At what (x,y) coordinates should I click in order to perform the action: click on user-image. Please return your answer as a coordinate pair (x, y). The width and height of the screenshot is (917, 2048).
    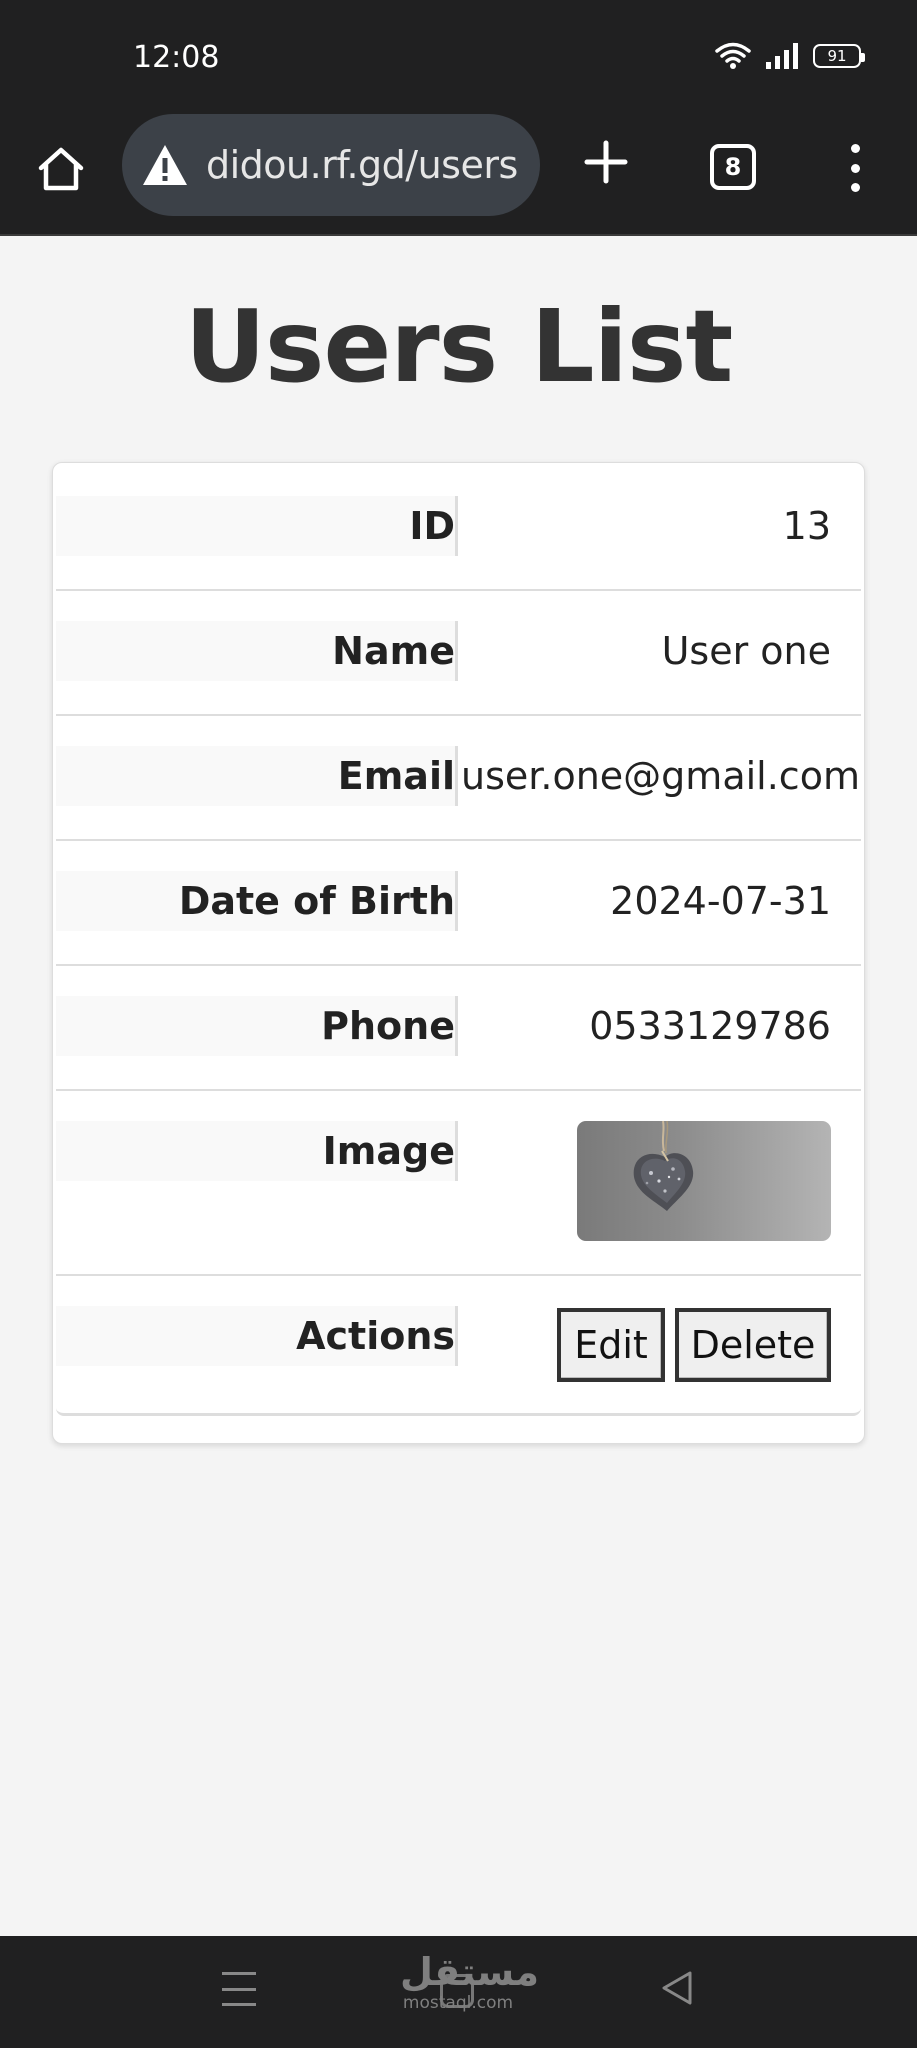
    Looking at the image, I should click on (704, 1181).